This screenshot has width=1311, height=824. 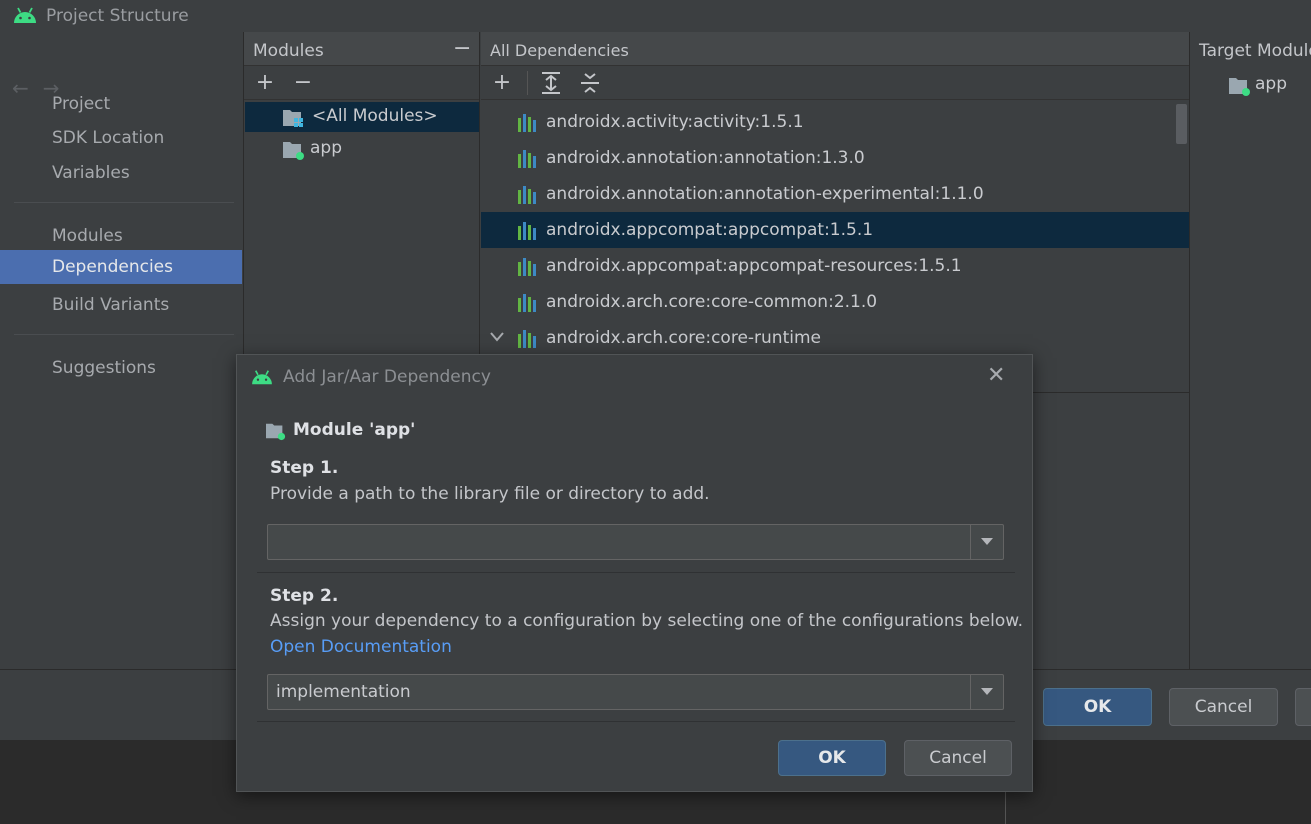 What do you see at coordinates (121, 267) in the screenshot?
I see `nav-item-dependencies: Dependencies` at bounding box center [121, 267].